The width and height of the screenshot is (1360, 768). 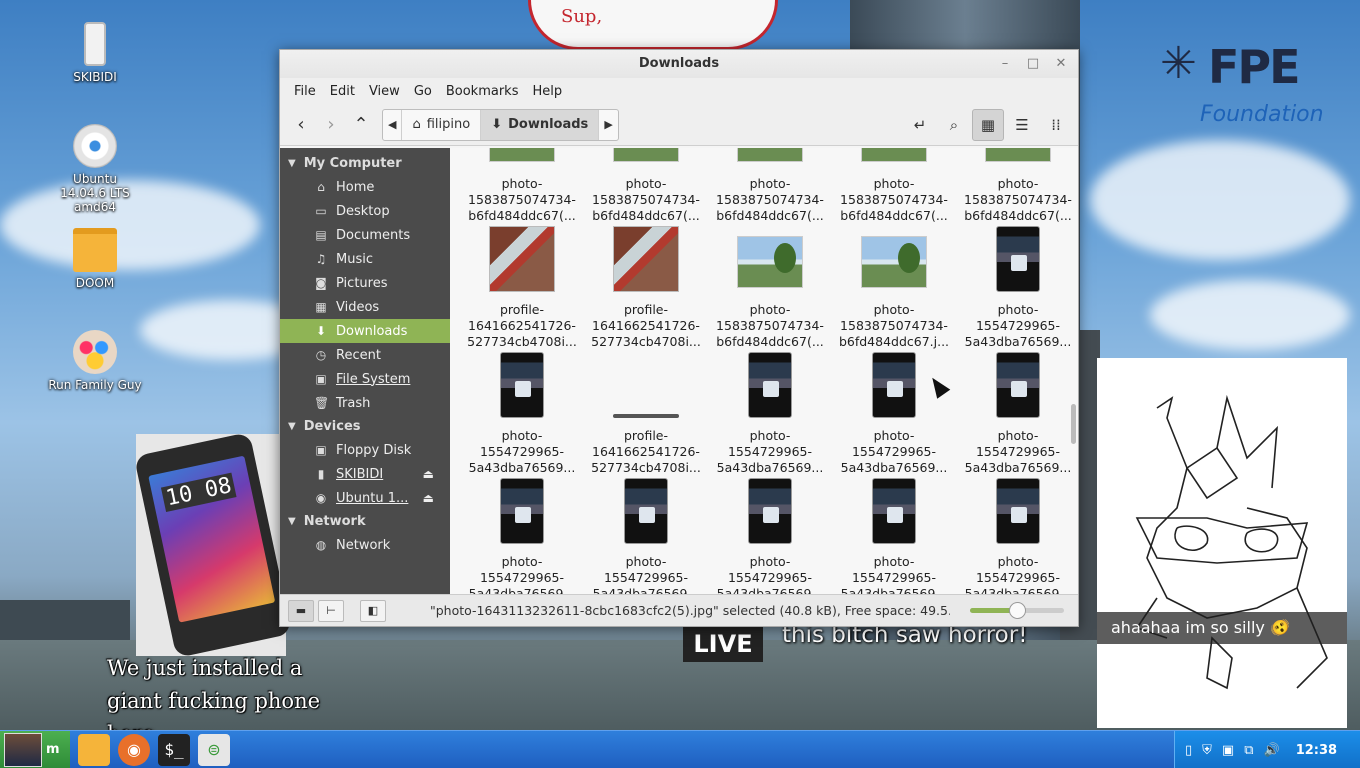 What do you see at coordinates (365, 450) in the screenshot?
I see `sidebar-item-floppy-disk: ▣ Floppy Disk` at bounding box center [365, 450].